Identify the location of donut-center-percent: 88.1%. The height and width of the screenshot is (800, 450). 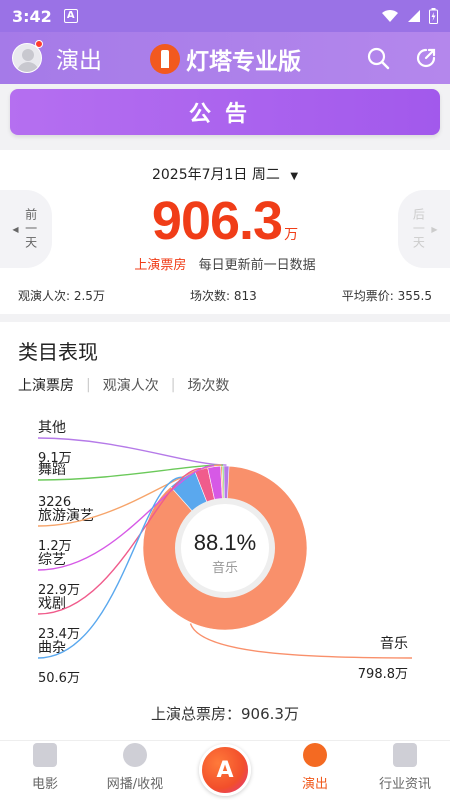
(225, 542).